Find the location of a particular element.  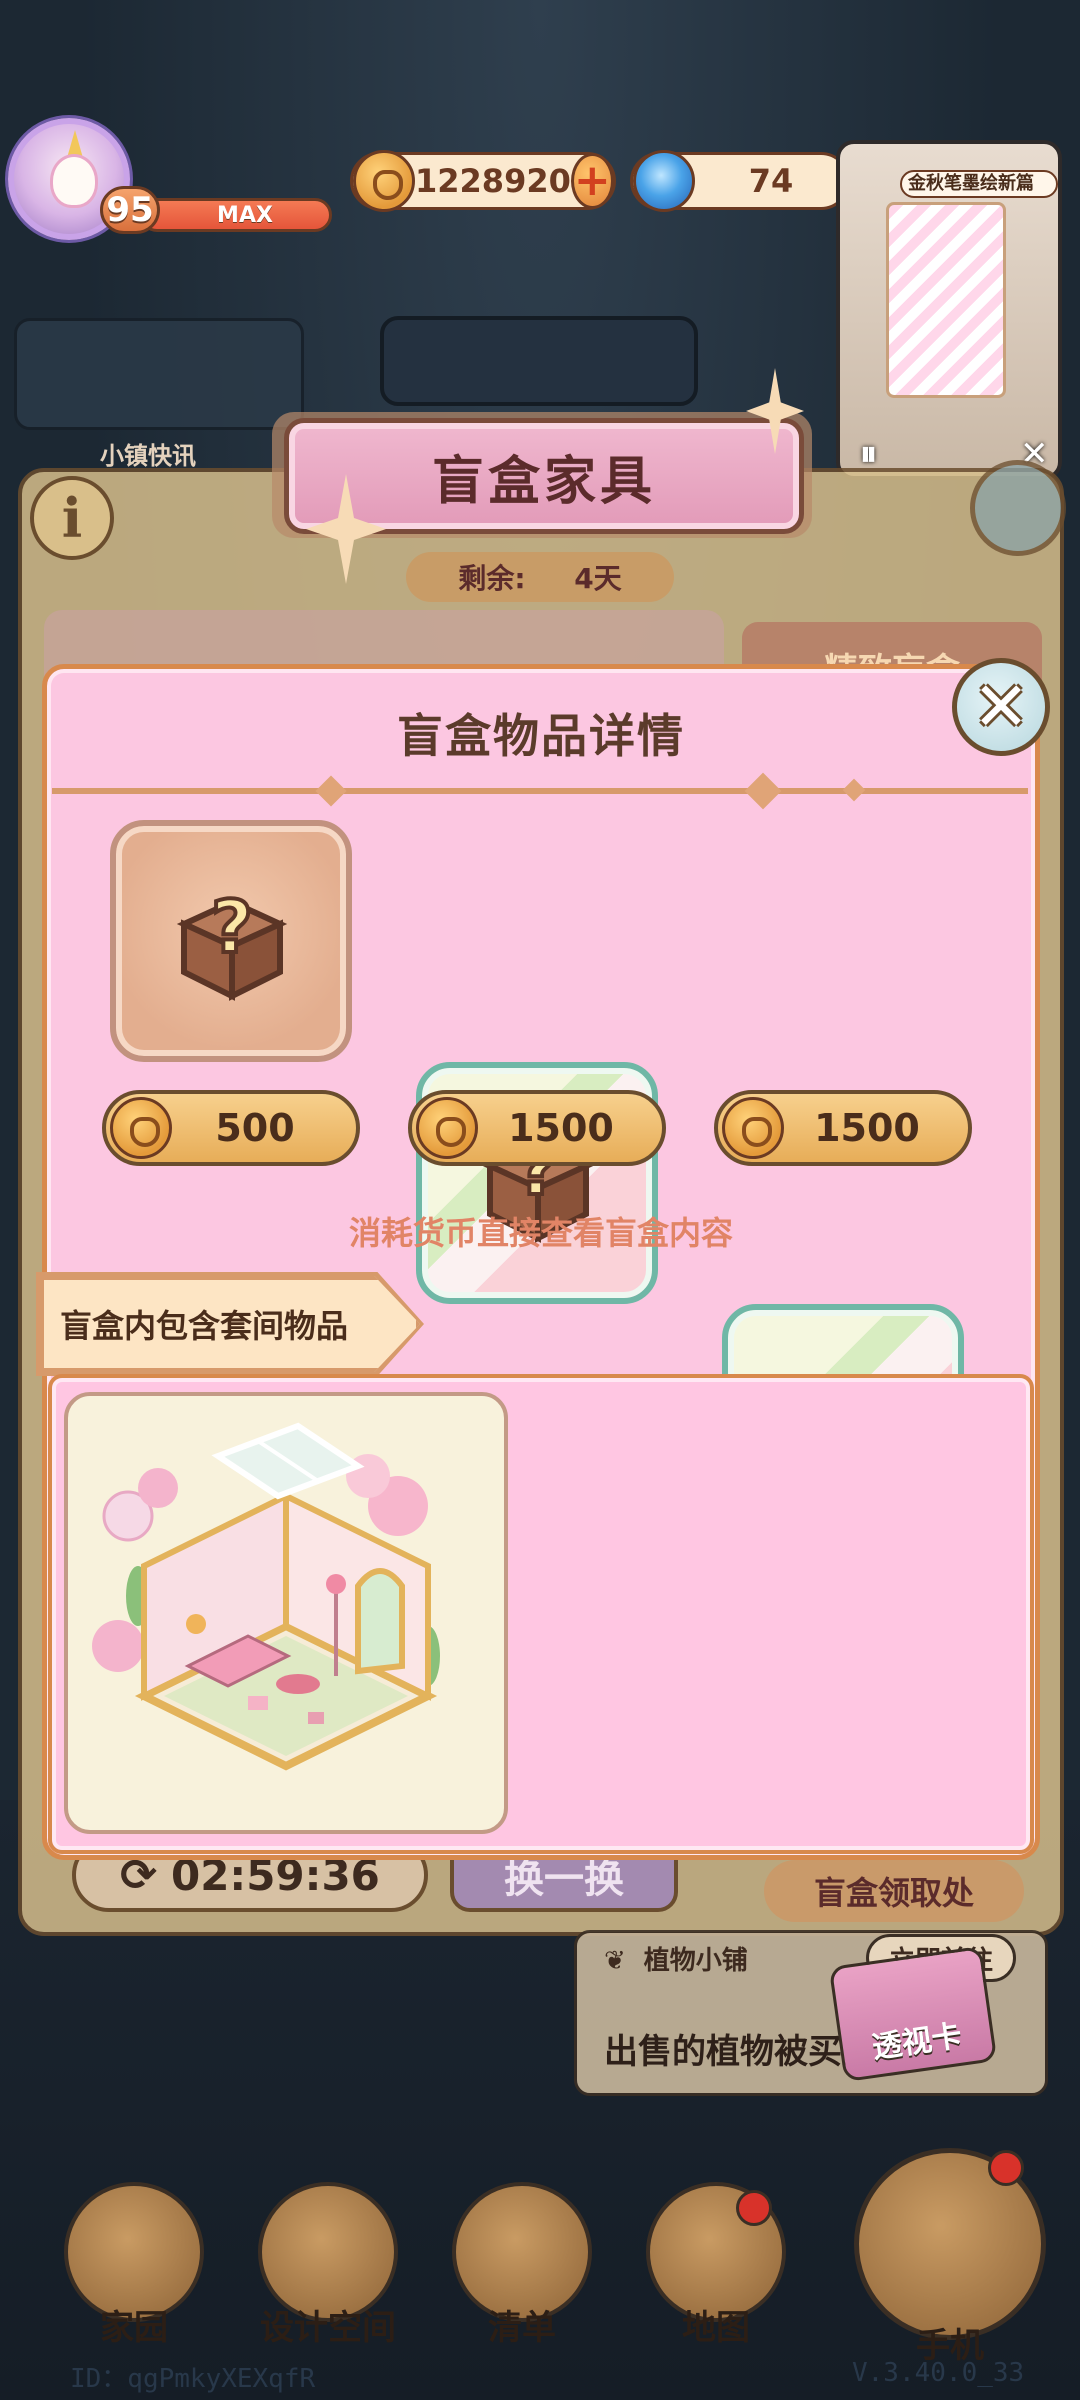

coin-counter: 1228920 + is located at coordinates (483, 181).